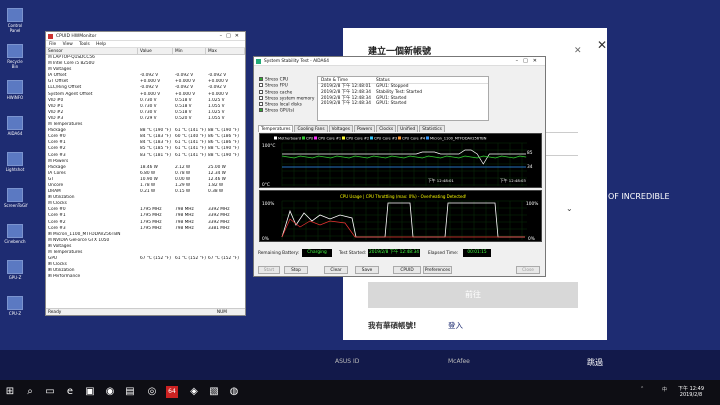  What do you see at coordinates (92, 51) in the screenshot?
I see `col-sensor: Sensor` at bounding box center [92, 51].